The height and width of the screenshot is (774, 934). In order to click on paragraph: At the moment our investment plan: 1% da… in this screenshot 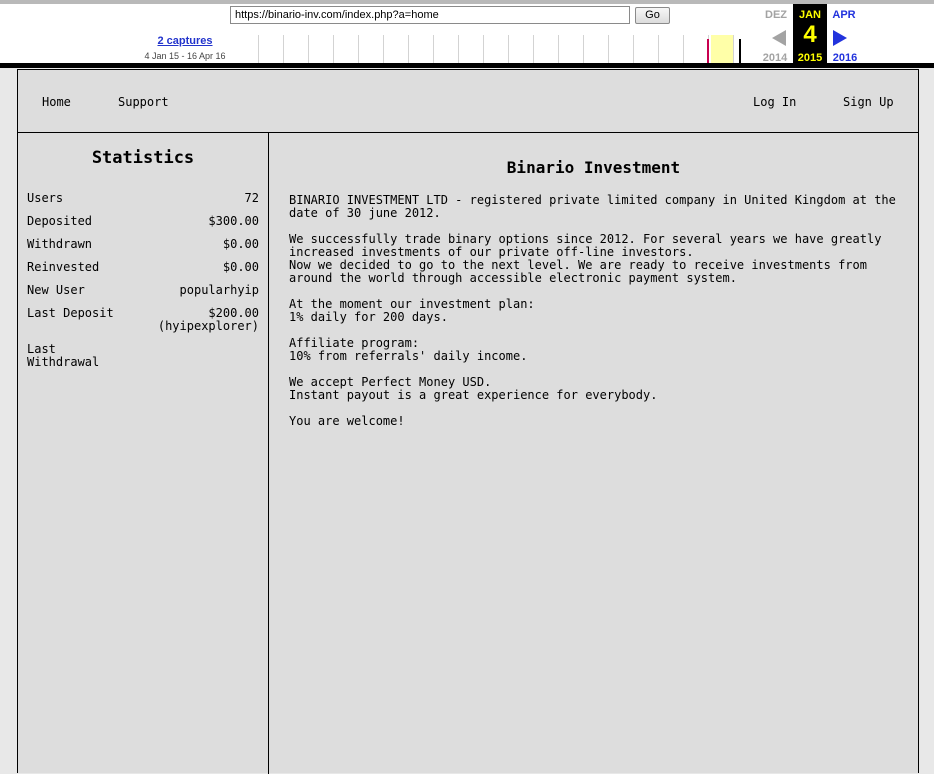, I will do `click(594, 311)`.